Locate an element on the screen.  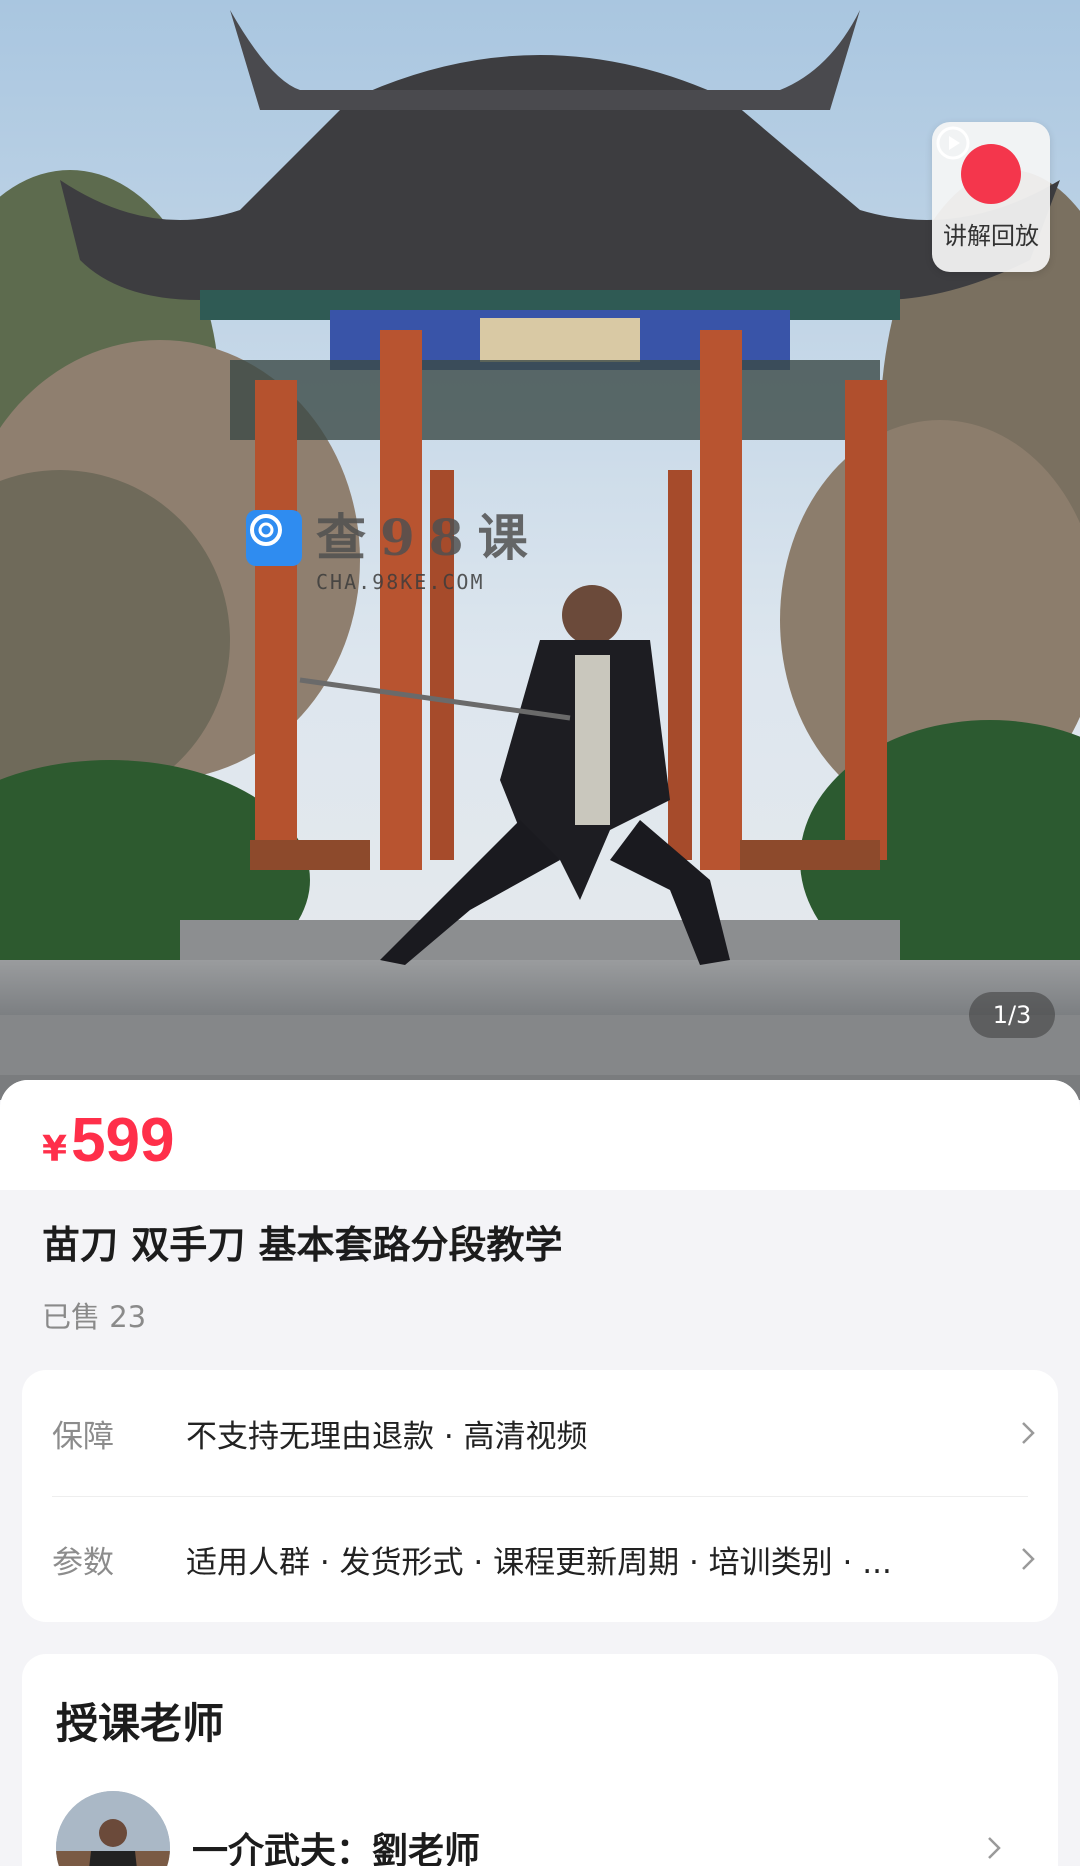
watermark-subtitle: CHA.98KE.COM is located at coordinates (400, 582).